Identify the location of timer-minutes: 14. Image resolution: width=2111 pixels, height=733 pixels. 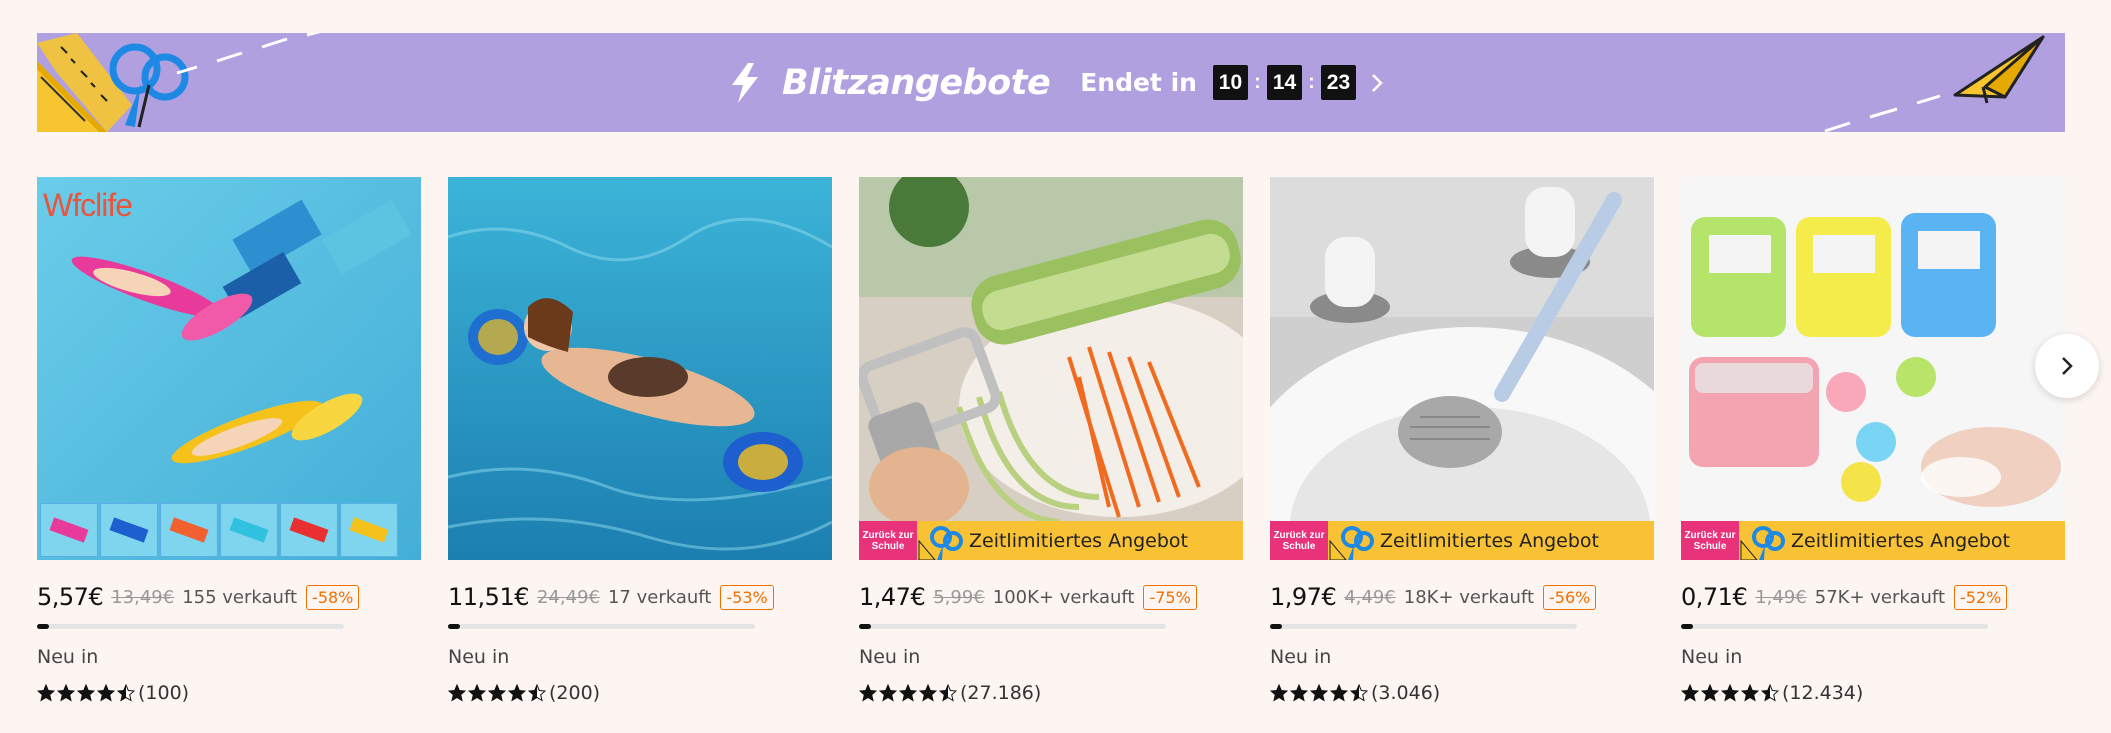
(1284, 82).